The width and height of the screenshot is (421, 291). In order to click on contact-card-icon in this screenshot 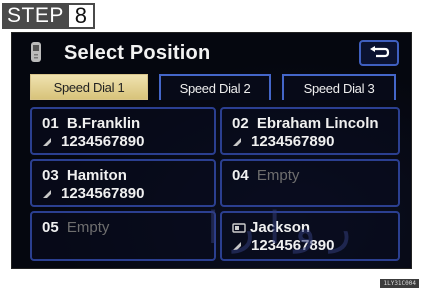, I will do `click(239, 227)`.